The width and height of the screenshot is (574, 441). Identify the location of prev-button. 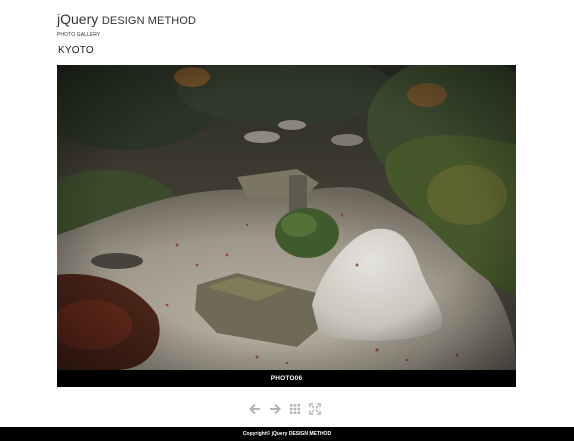
(255, 409).